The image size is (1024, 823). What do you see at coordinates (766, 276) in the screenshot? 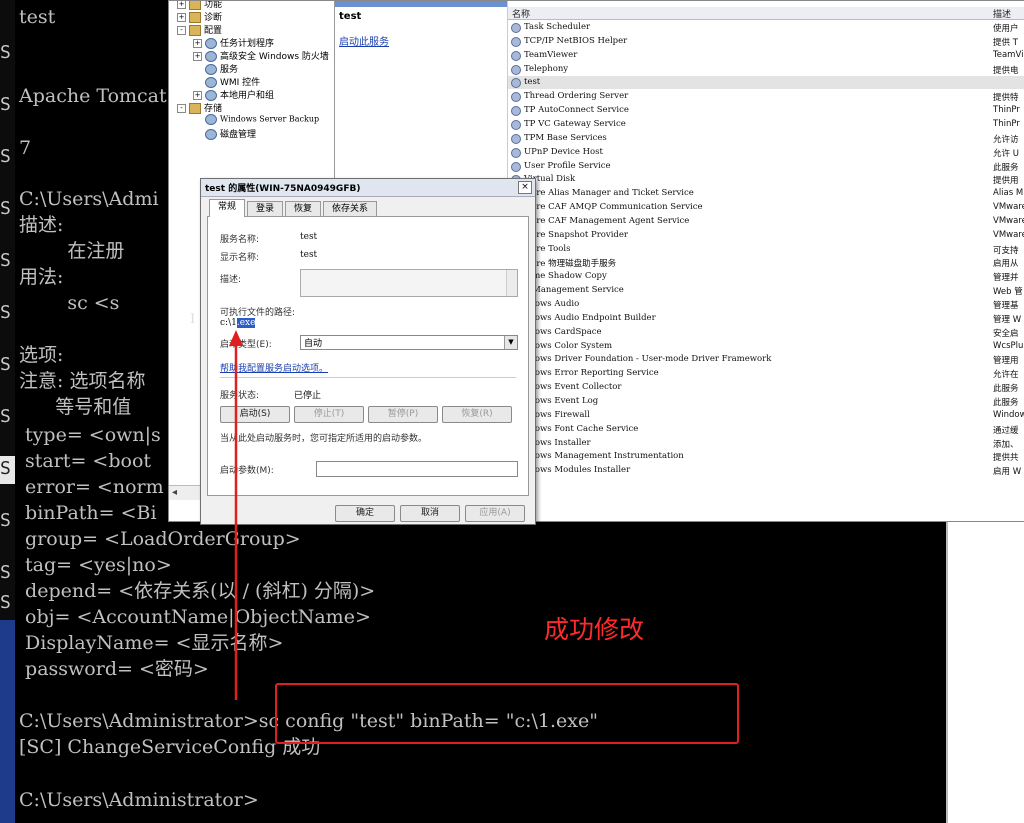
I see `service-row: lume Shadow Copy 管理并` at bounding box center [766, 276].